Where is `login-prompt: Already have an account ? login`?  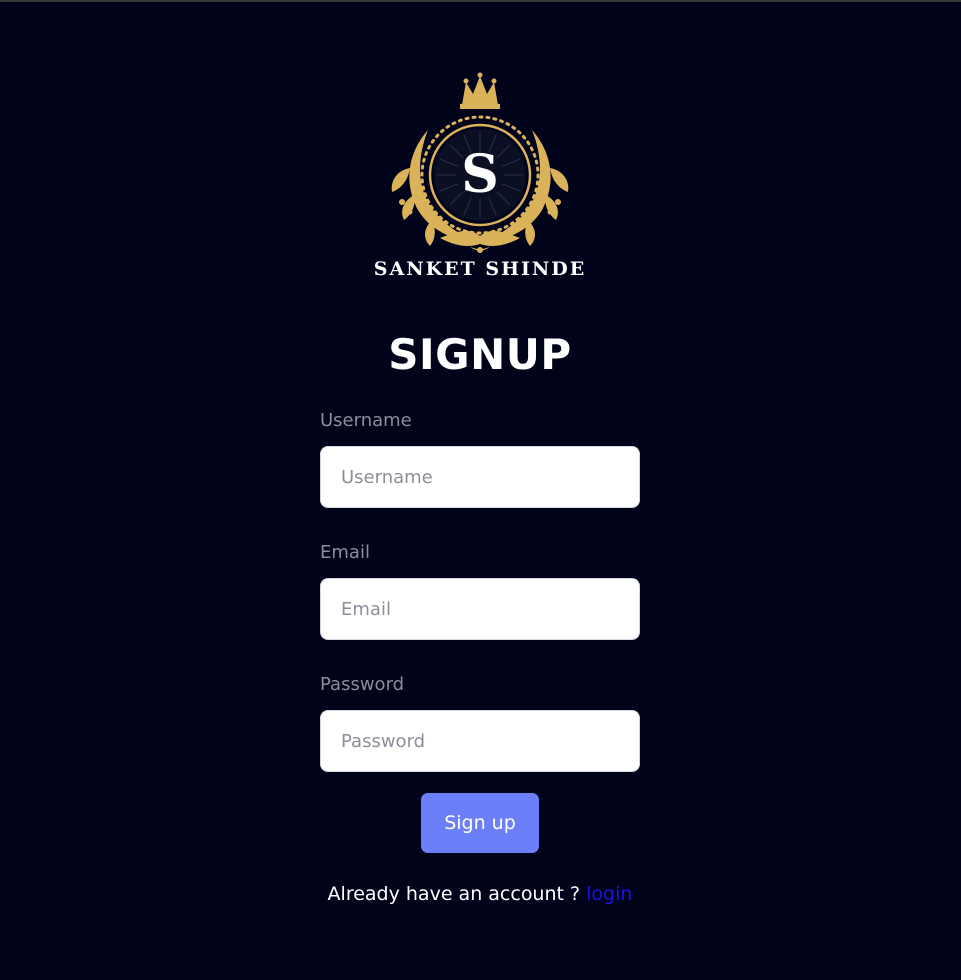
login-prompt: Already have an account ? login is located at coordinates (480, 894).